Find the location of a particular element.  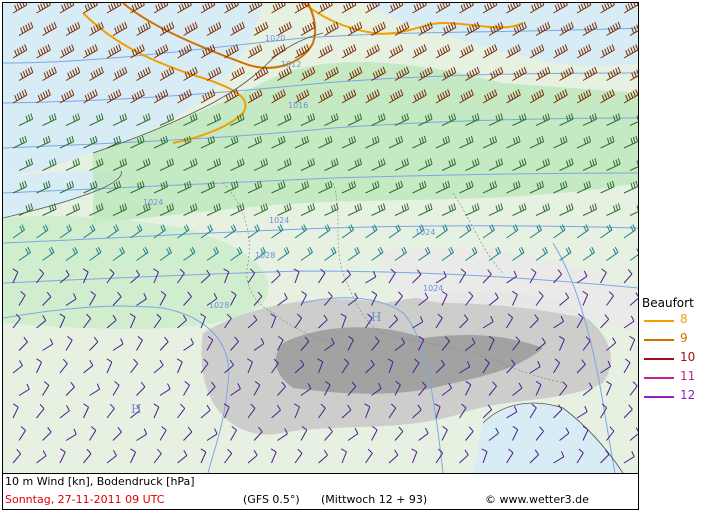

legend-label: 12 is located at coordinates (688, 395).